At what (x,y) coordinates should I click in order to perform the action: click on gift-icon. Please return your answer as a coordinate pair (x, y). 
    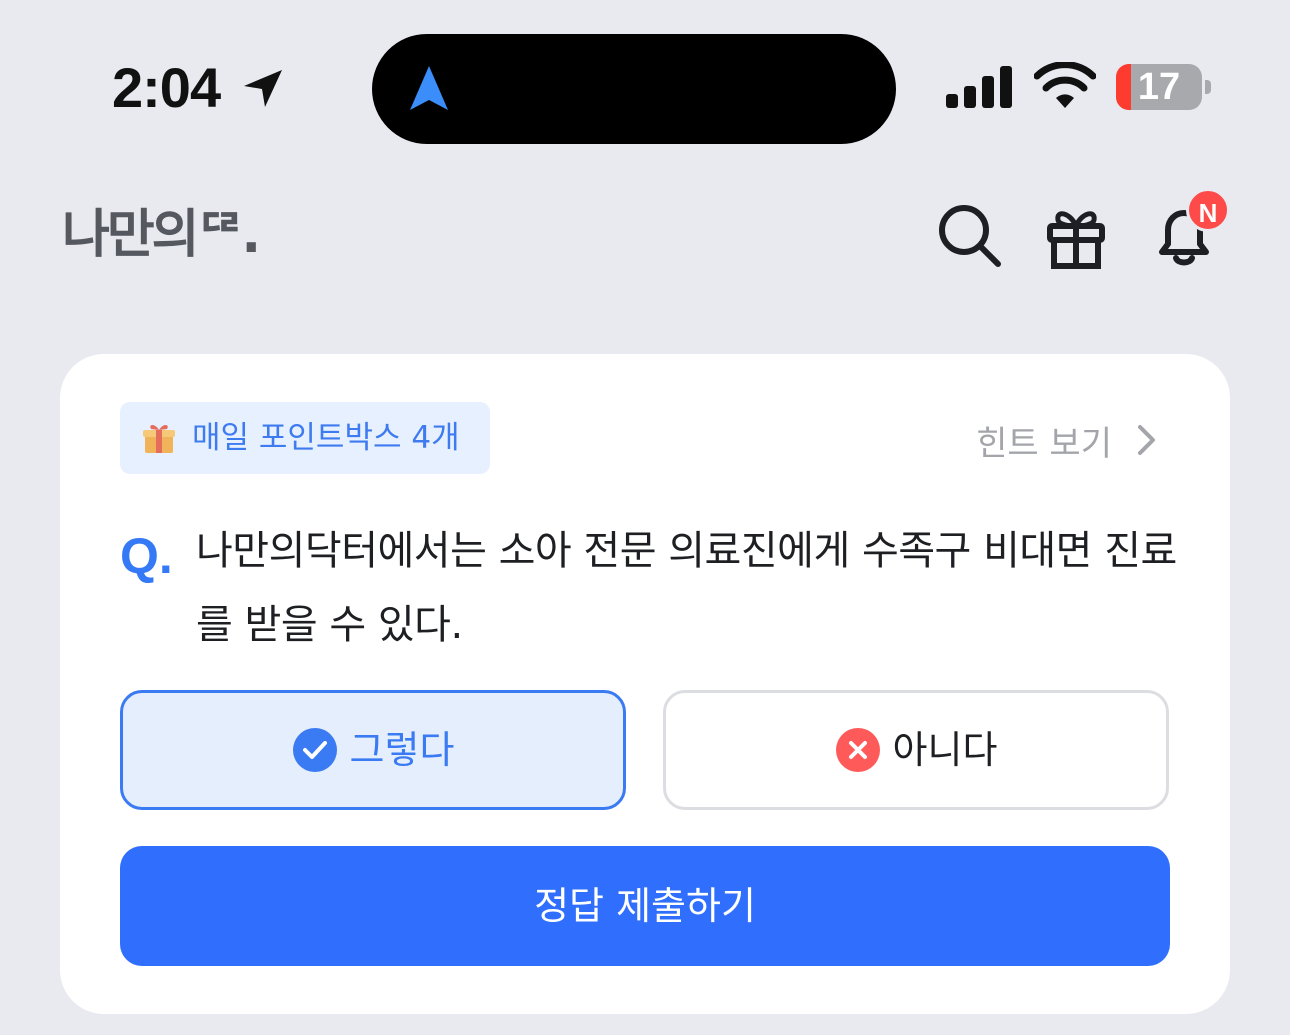
    Looking at the image, I should click on (1076, 240).